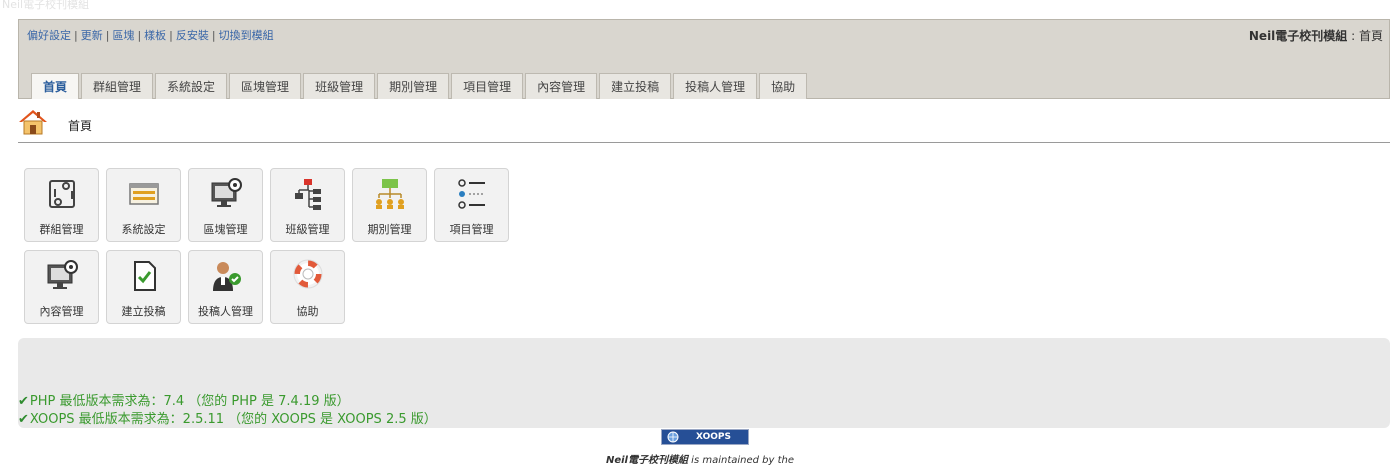 The height and width of the screenshot is (472, 1400). I want to click on card-label: 協助, so click(307, 311).